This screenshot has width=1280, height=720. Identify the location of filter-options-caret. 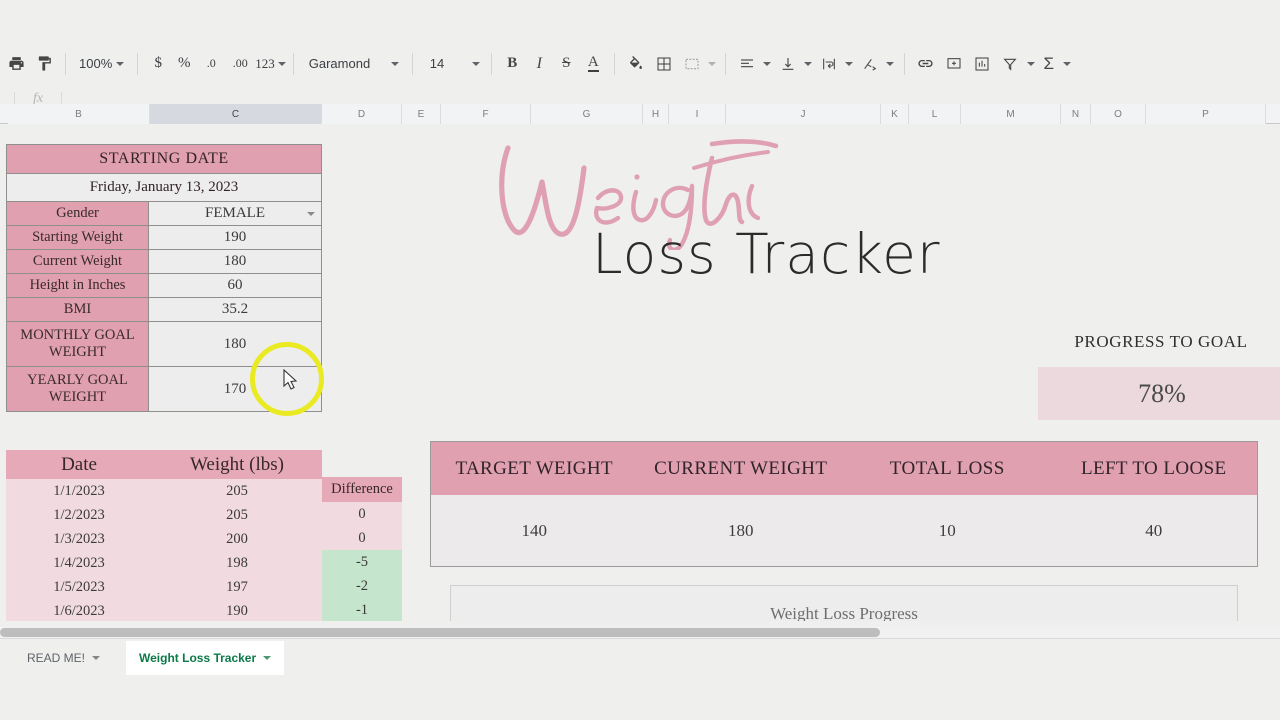
(1031, 64).